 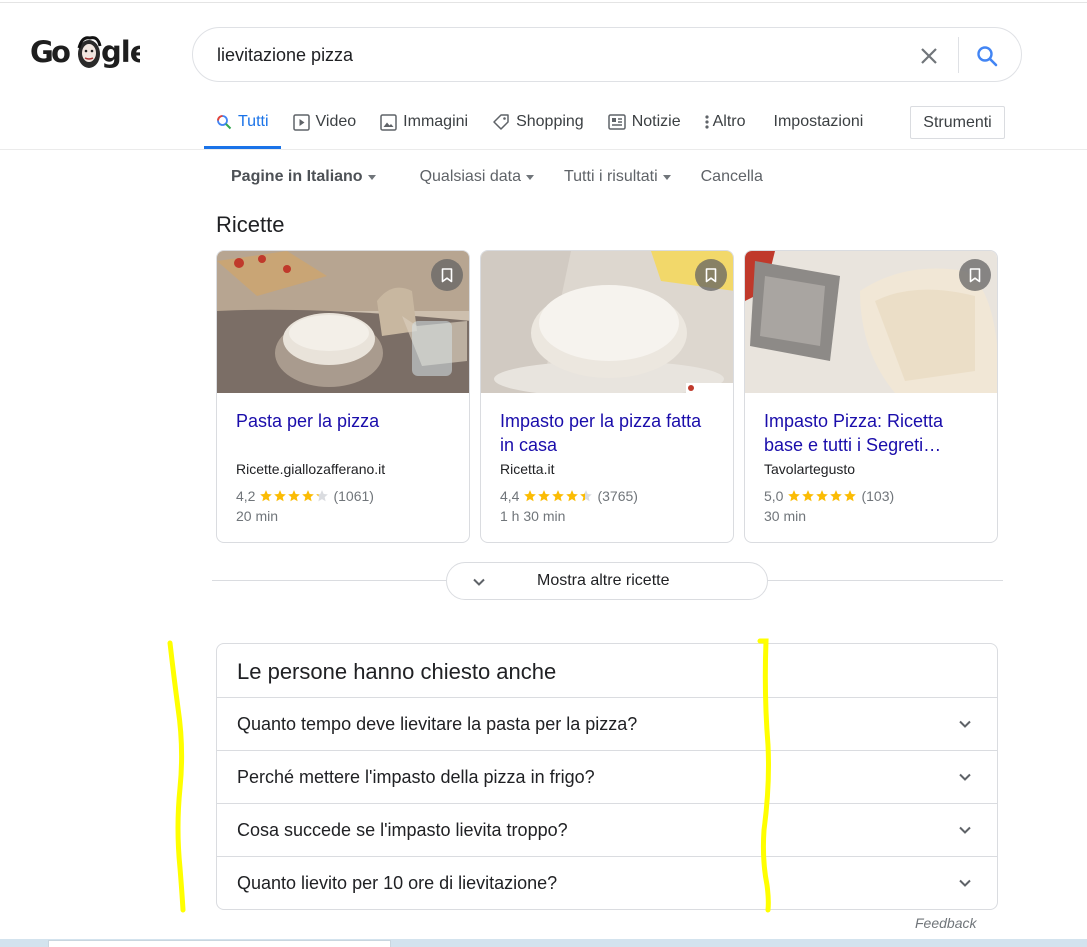 What do you see at coordinates (436, 121) in the screenshot?
I see `tab-label: Immagini` at bounding box center [436, 121].